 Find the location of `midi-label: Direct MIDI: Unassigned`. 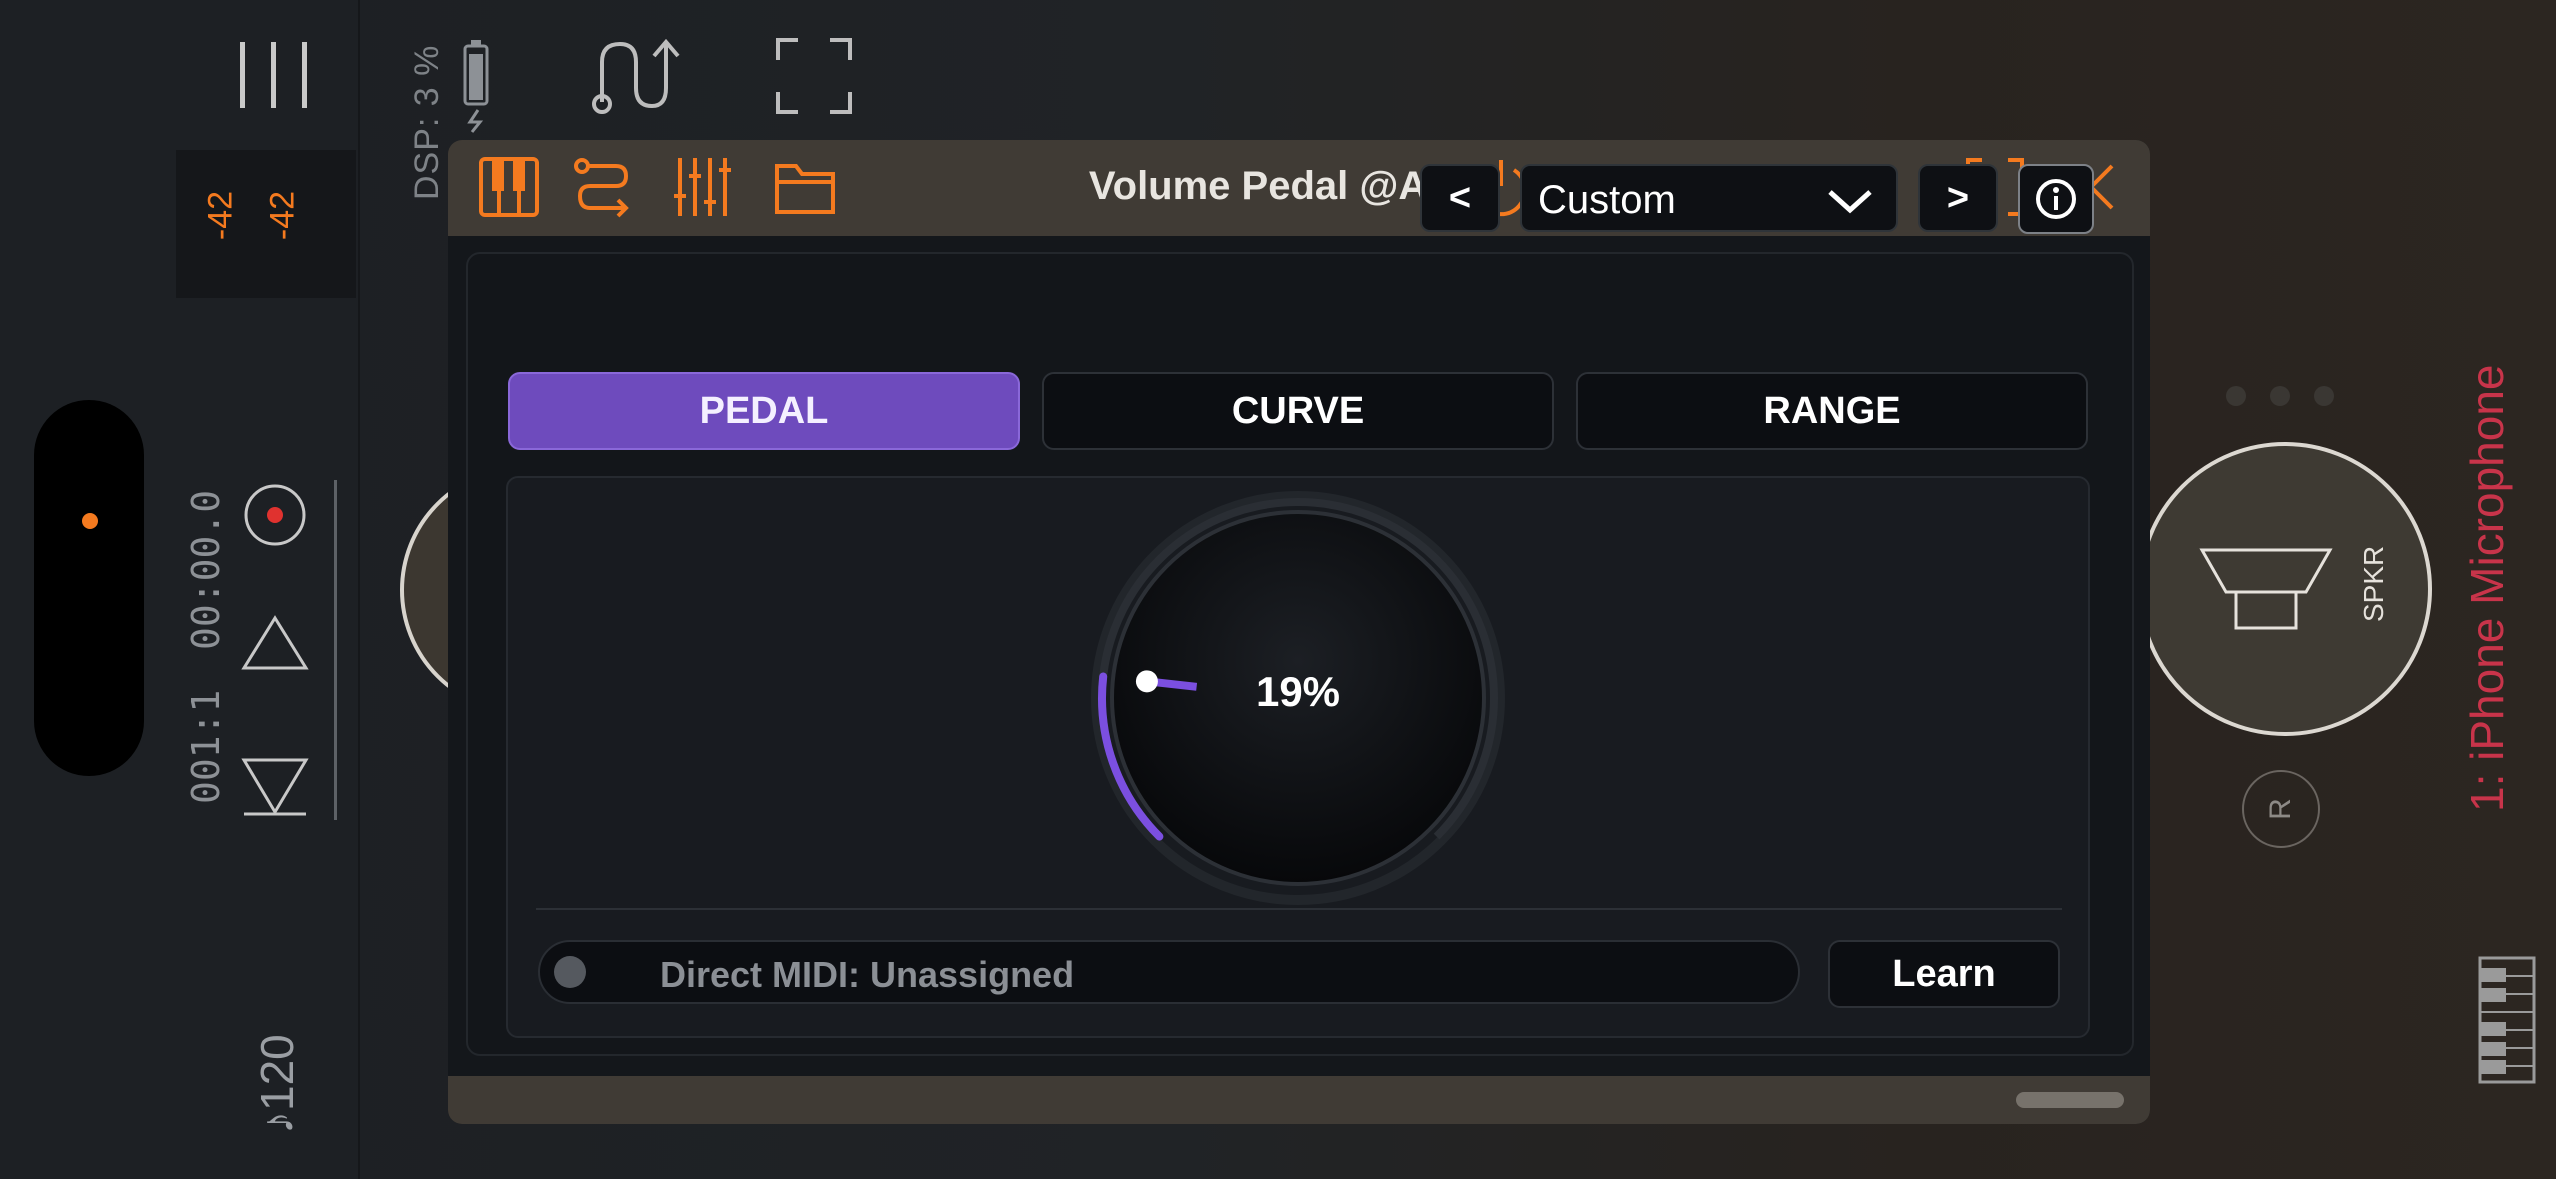

midi-label: Direct MIDI: Unassigned is located at coordinates (867, 974).